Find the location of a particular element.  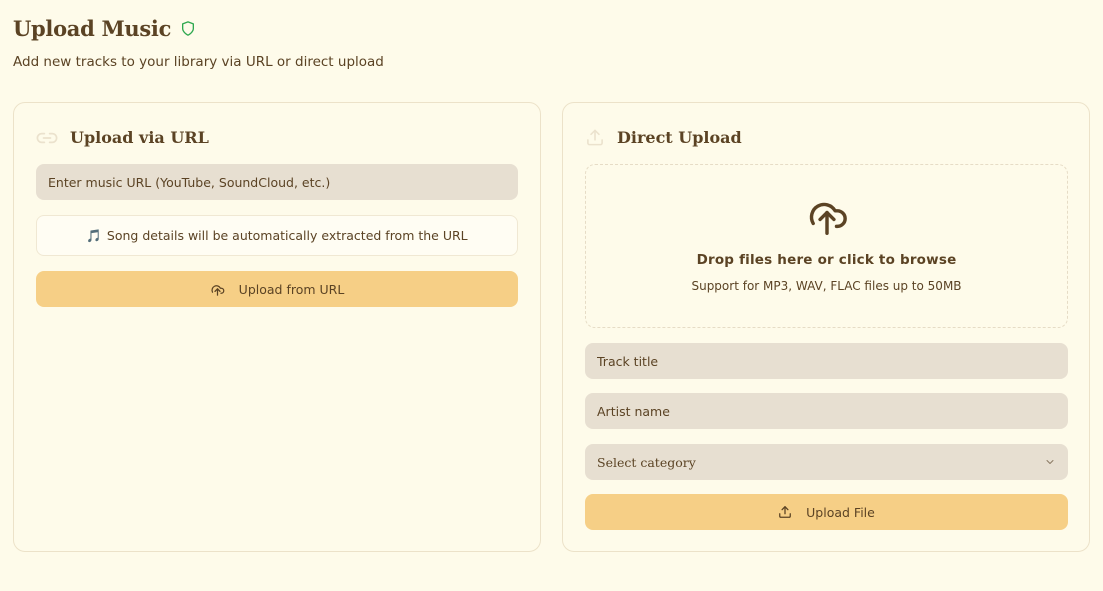

category-select: Select category is located at coordinates (826, 462).